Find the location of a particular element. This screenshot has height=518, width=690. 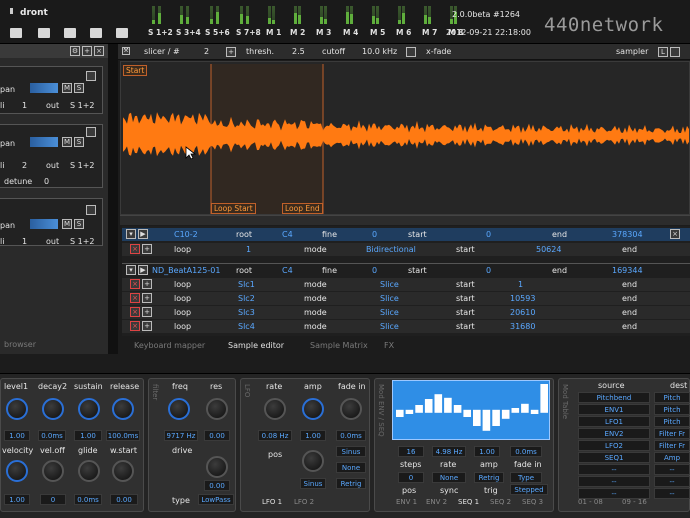

table-row: × + loop Slc4 mode Slice start 31680 end is located at coordinates (406, 326).